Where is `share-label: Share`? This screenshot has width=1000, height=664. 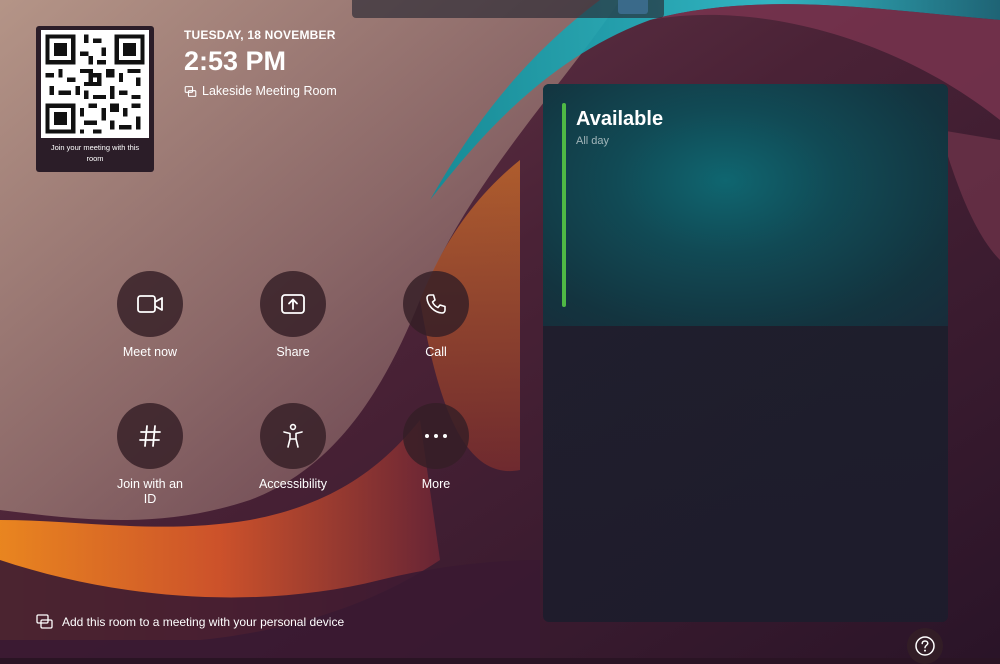 share-label: Share is located at coordinates (293, 352).